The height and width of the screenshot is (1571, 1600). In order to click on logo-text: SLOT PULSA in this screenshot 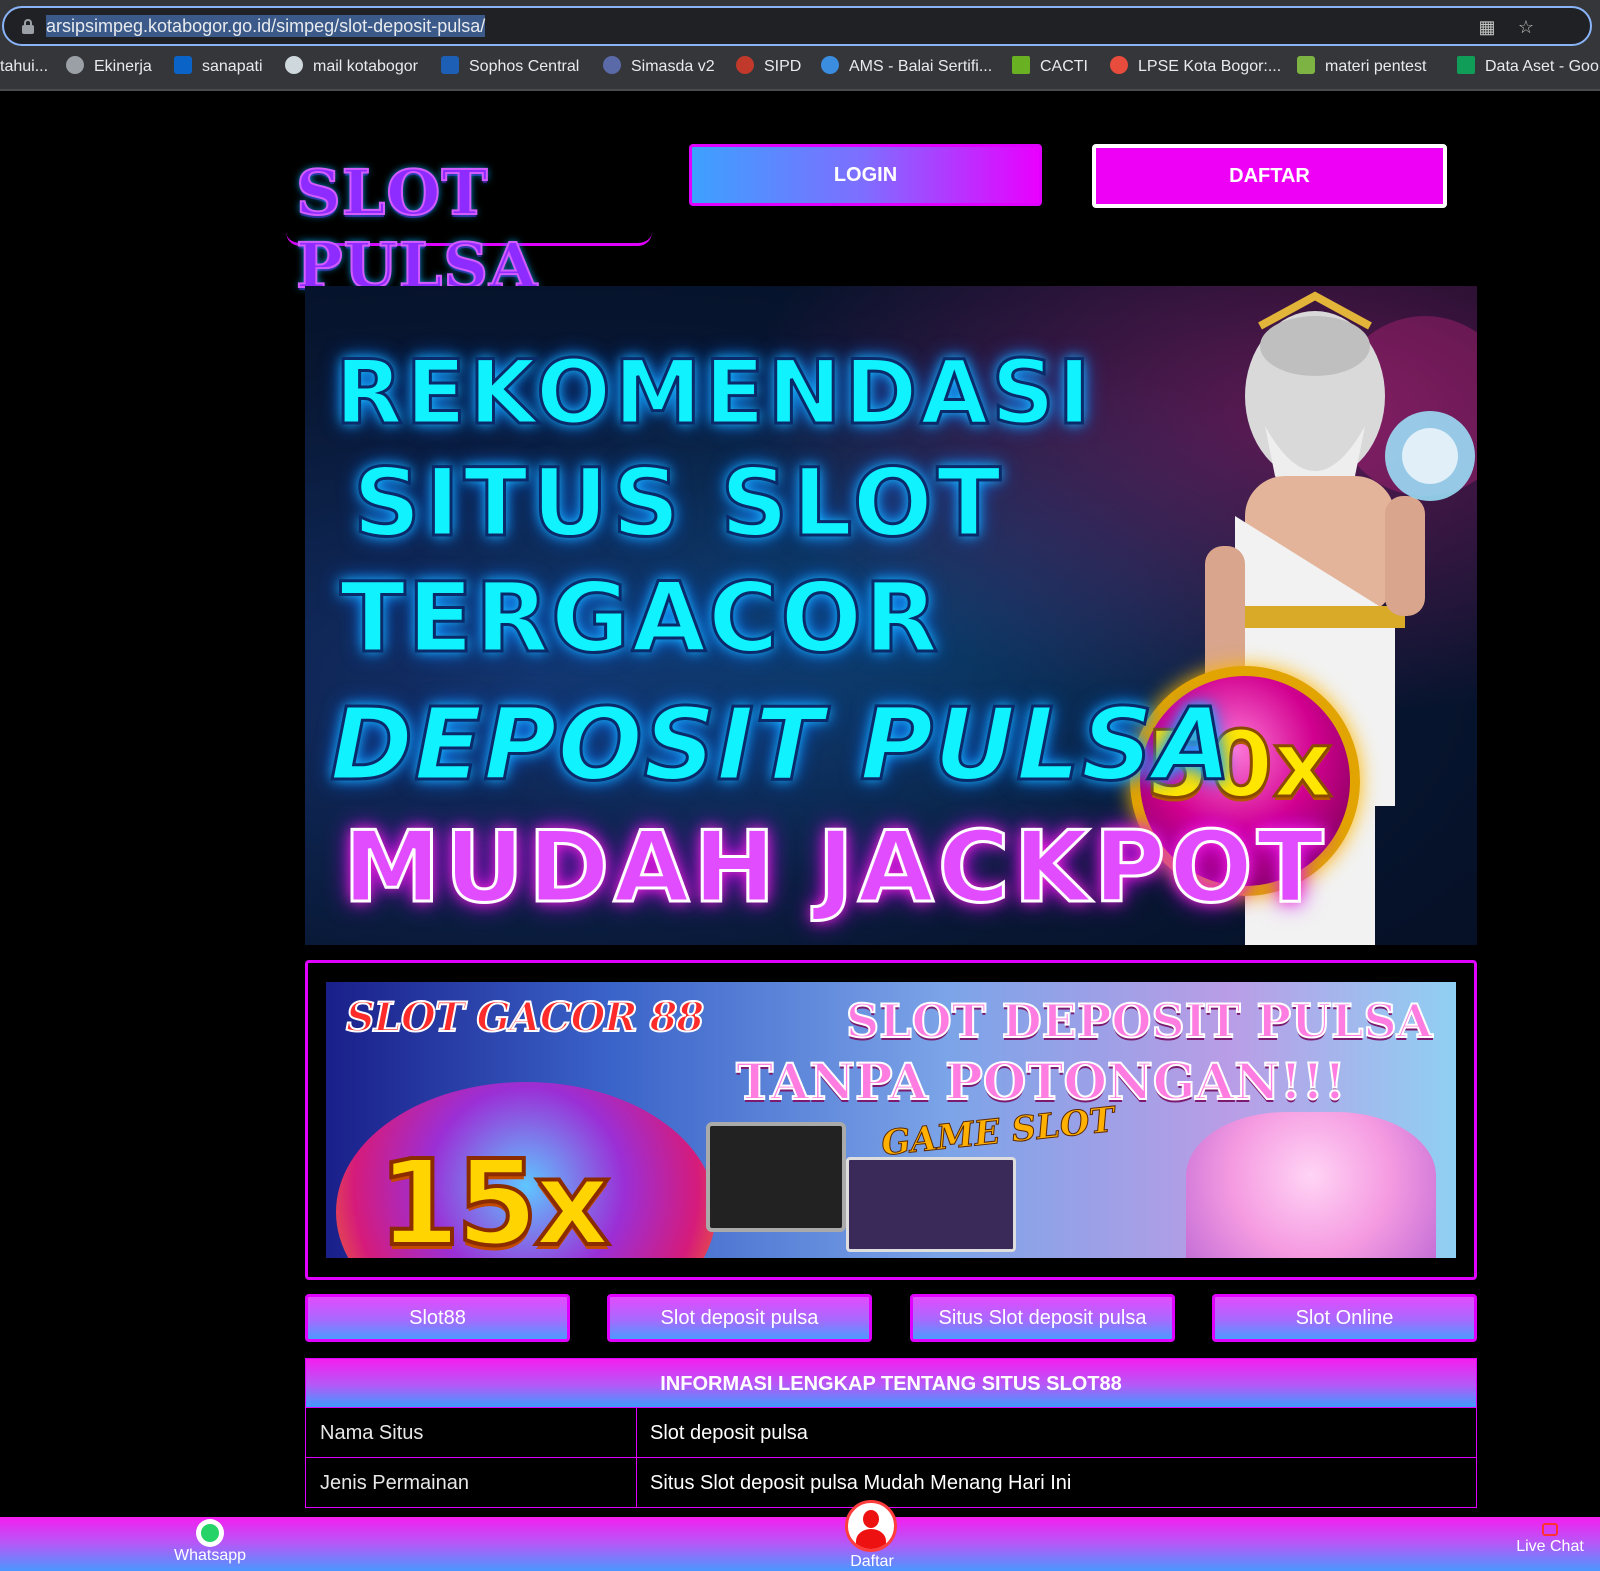, I will do `click(417, 229)`.